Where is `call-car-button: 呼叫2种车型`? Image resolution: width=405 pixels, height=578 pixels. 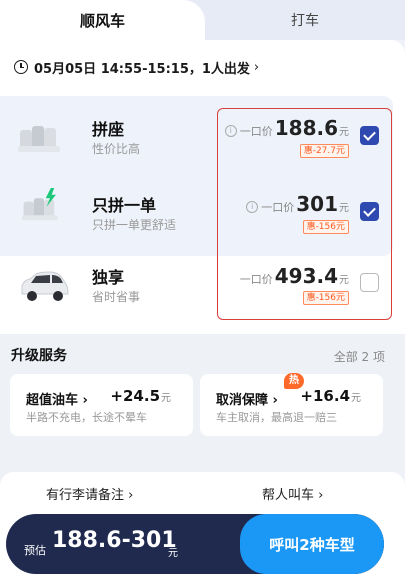 call-car-button: 呼叫2种车型 is located at coordinates (312, 544).